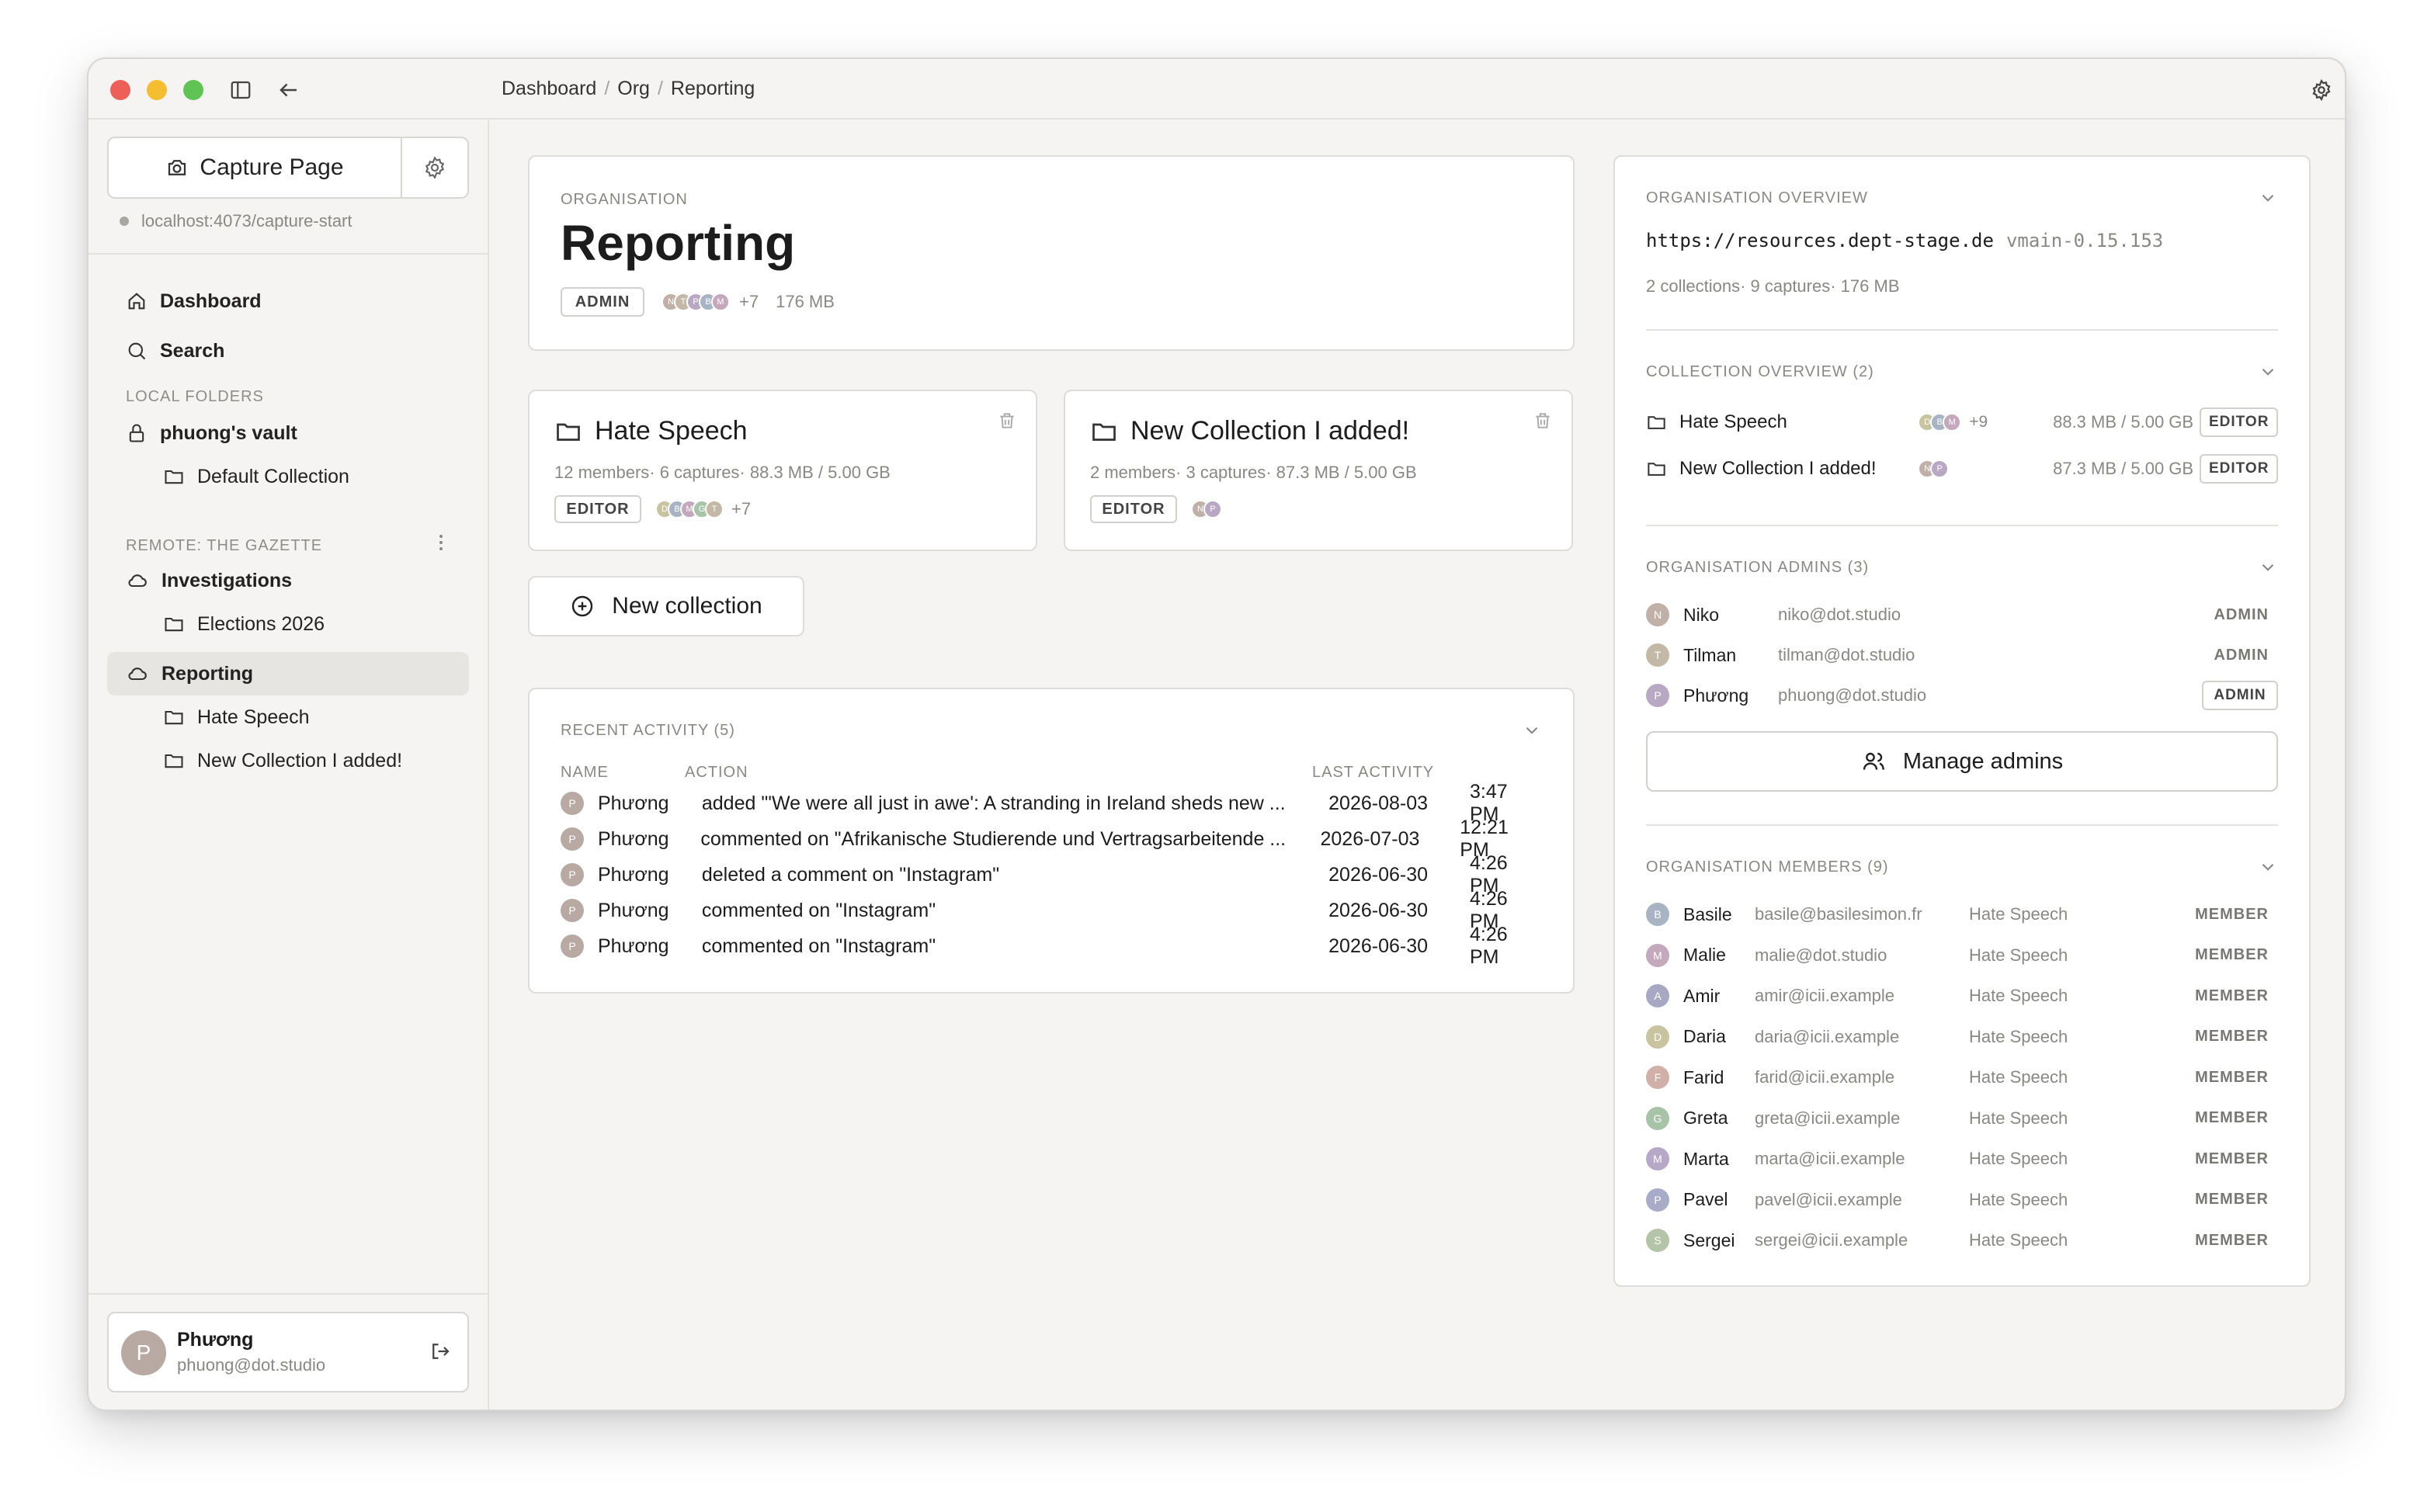 The width and height of the screenshot is (2410, 1512). Describe the element at coordinates (583, 606) in the screenshot. I see `plus-circle-icon` at that location.